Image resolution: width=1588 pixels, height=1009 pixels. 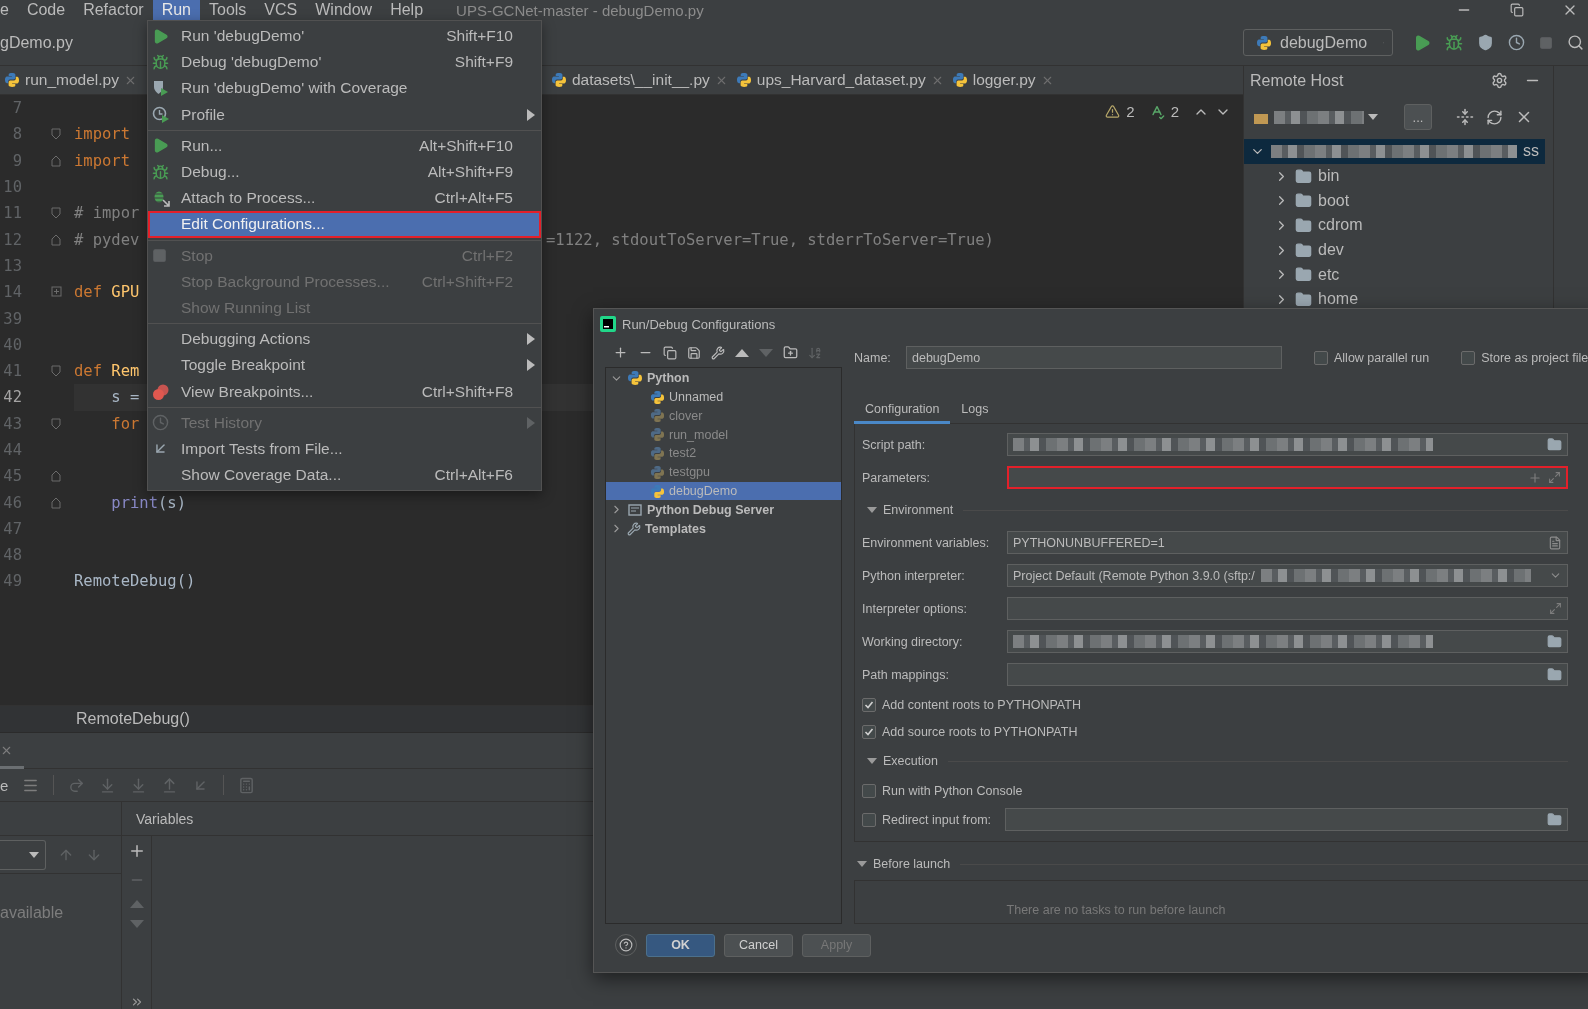 What do you see at coordinates (176, 10) in the screenshot?
I see `menu-item: Run` at bounding box center [176, 10].